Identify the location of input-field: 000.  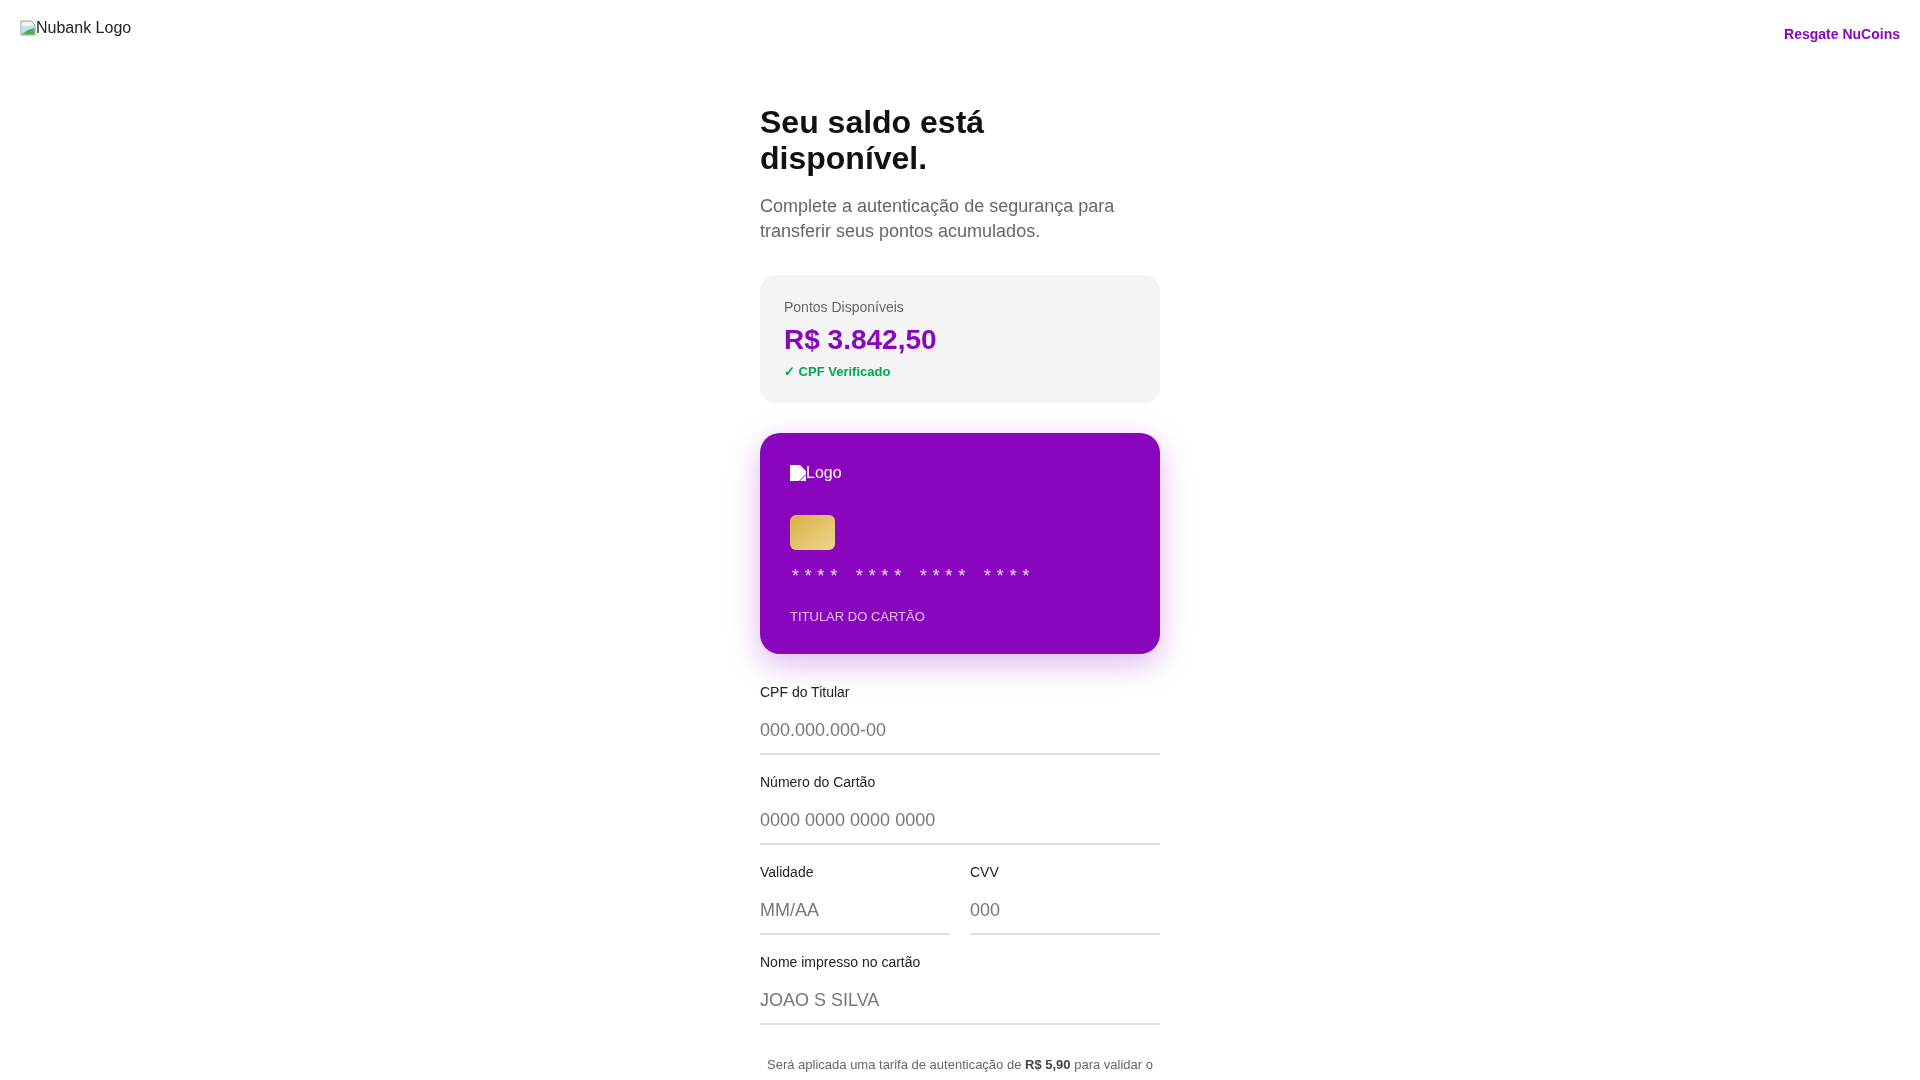
(1065, 912).